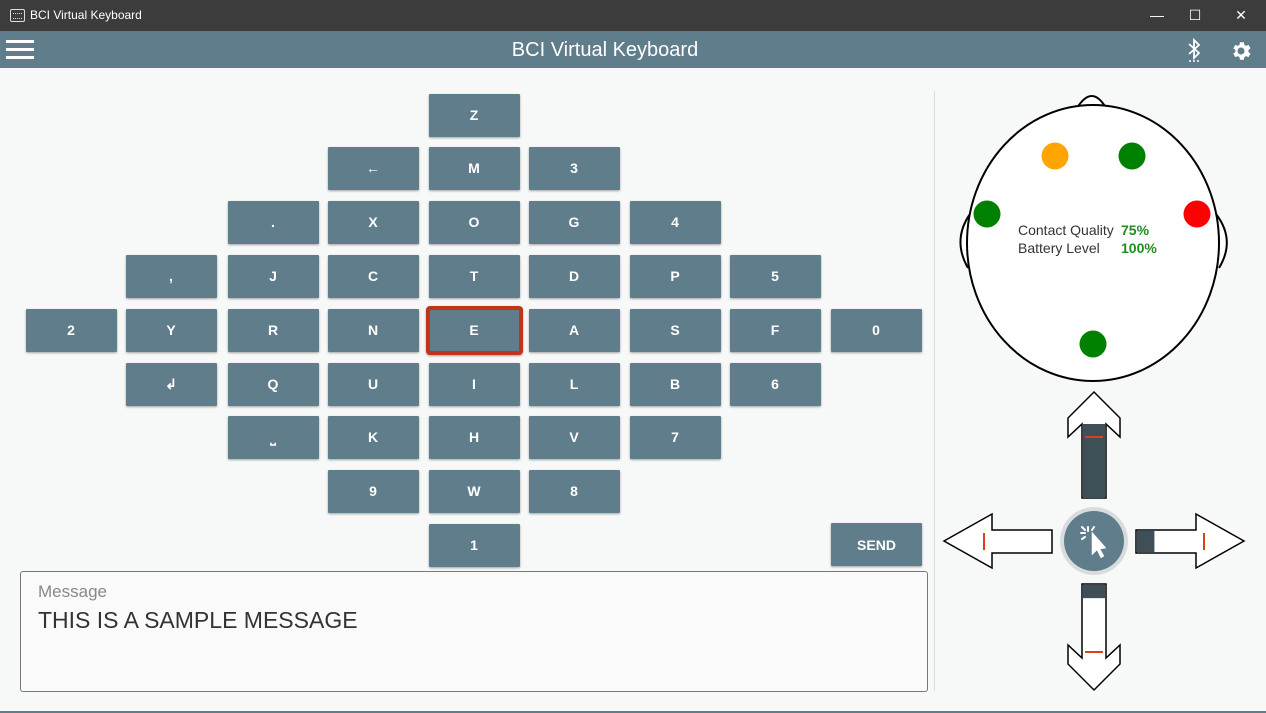 Image resolution: width=1266 pixels, height=713 pixels. Describe the element at coordinates (876, 330) in the screenshot. I see `key-24: 0` at that location.